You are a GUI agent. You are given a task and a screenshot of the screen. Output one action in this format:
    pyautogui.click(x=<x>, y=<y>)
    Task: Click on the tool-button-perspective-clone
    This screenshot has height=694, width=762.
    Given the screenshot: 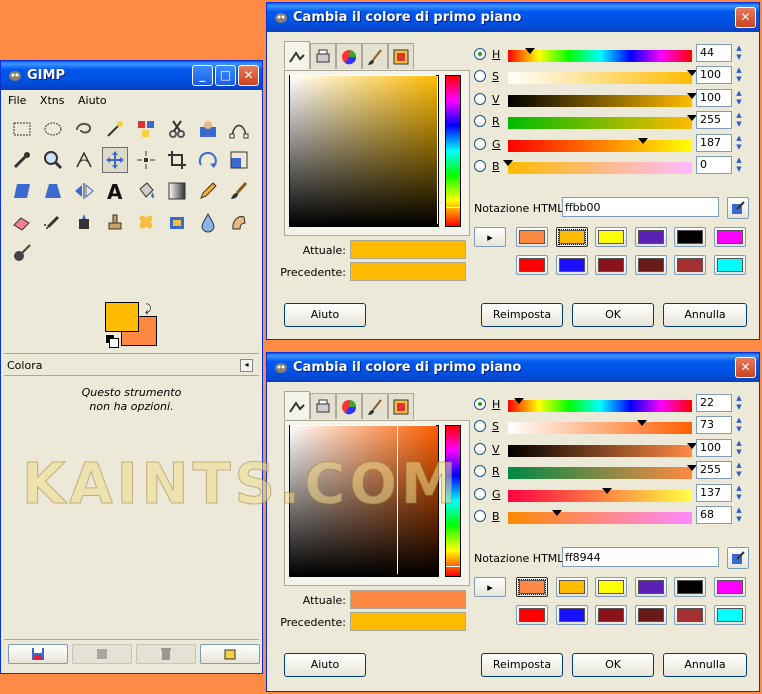 What is the action you would take?
    pyautogui.click(x=177, y=222)
    